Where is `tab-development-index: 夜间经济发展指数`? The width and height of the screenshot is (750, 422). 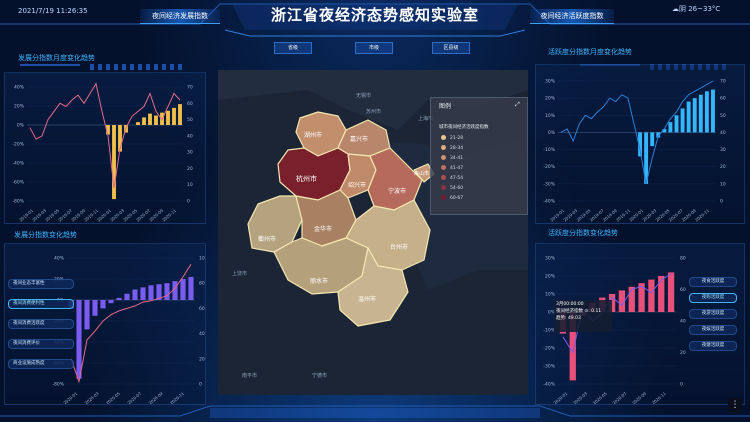
tab-development-index: 夜间经济发展指数 is located at coordinates (180, 16).